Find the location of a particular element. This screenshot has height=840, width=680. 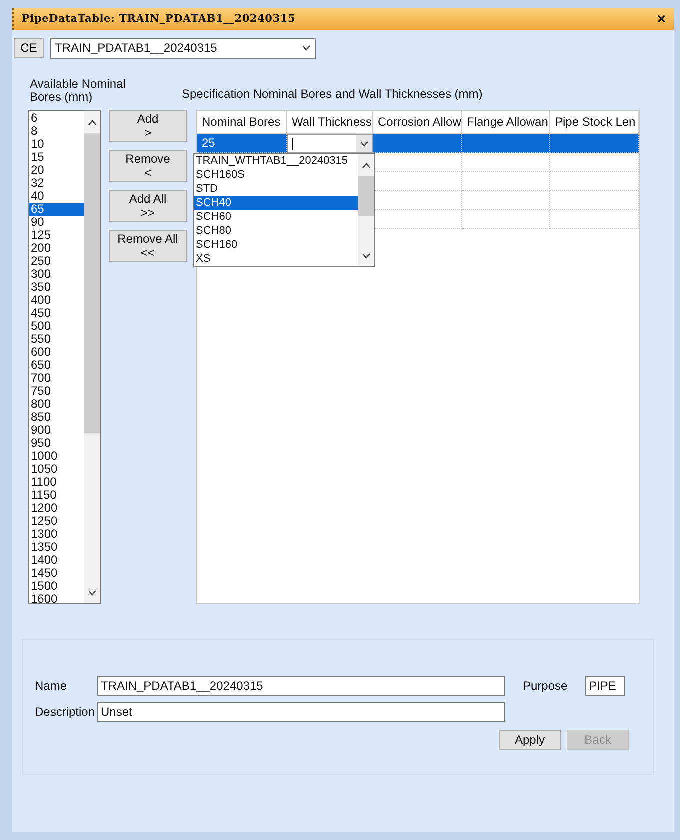

column-header: Flange Allowan is located at coordinates (506, 122).